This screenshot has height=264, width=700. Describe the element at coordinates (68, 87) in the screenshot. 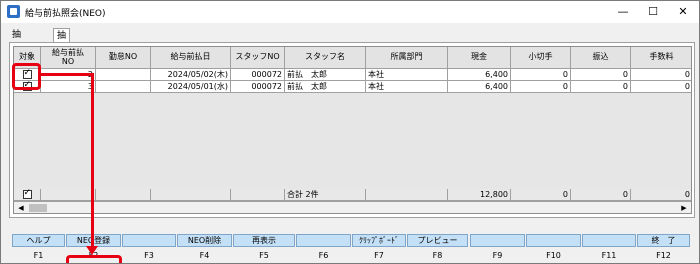

I see `cell-advance-no: 3` at that location.